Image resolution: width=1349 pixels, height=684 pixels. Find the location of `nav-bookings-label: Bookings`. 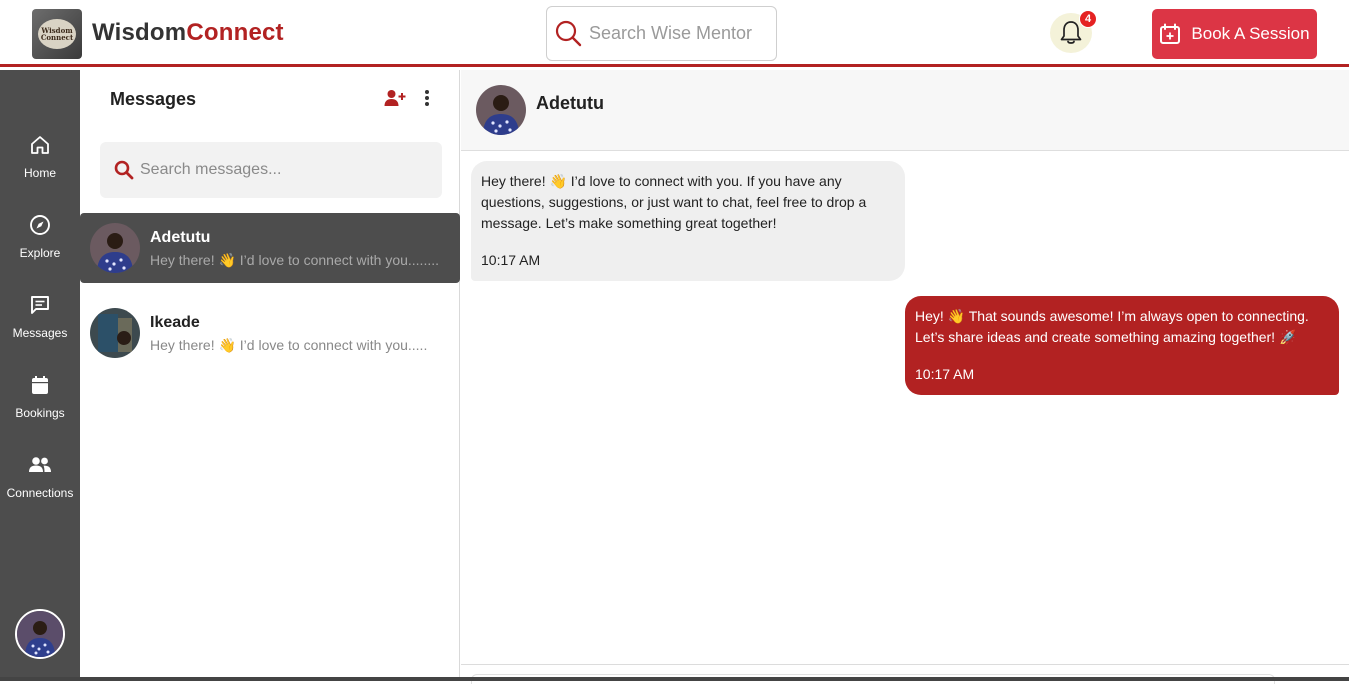

nav-bookings-label: Bookings is located at coordinates (40, 413).